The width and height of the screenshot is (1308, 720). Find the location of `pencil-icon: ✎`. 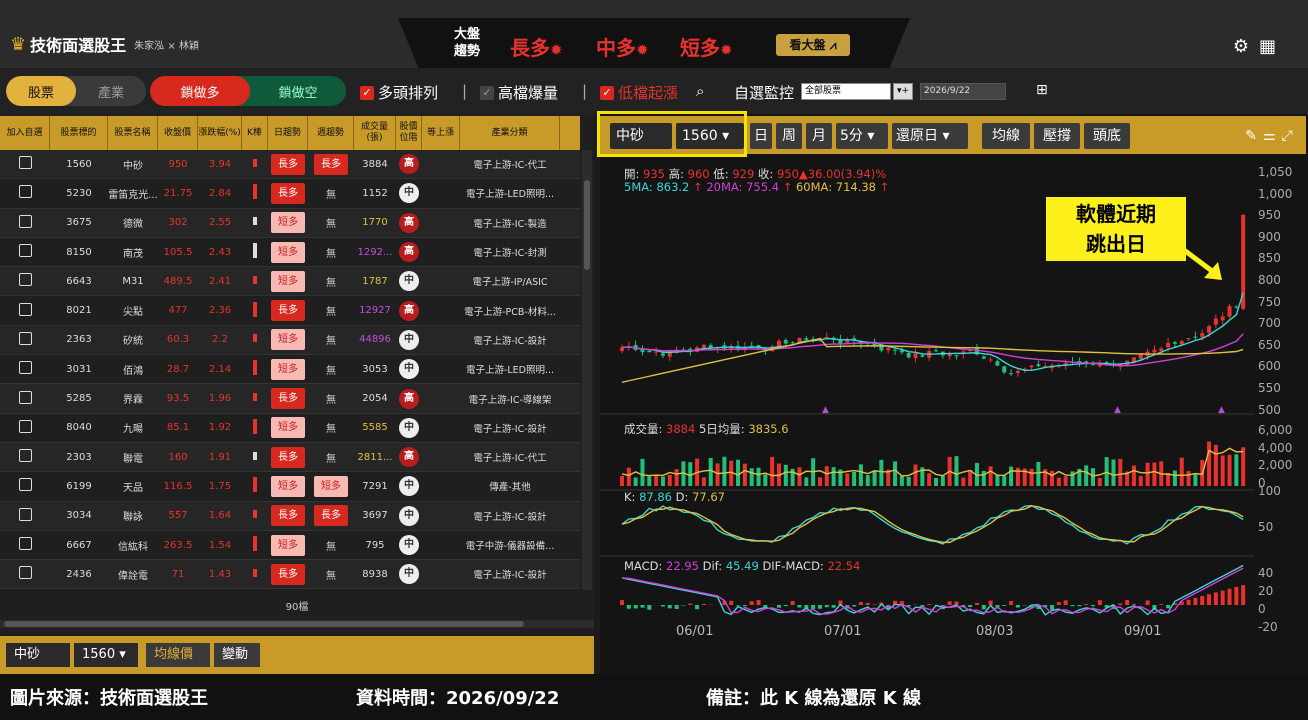

pencil-icon: ✎ is located at coordinates (1254, 136).